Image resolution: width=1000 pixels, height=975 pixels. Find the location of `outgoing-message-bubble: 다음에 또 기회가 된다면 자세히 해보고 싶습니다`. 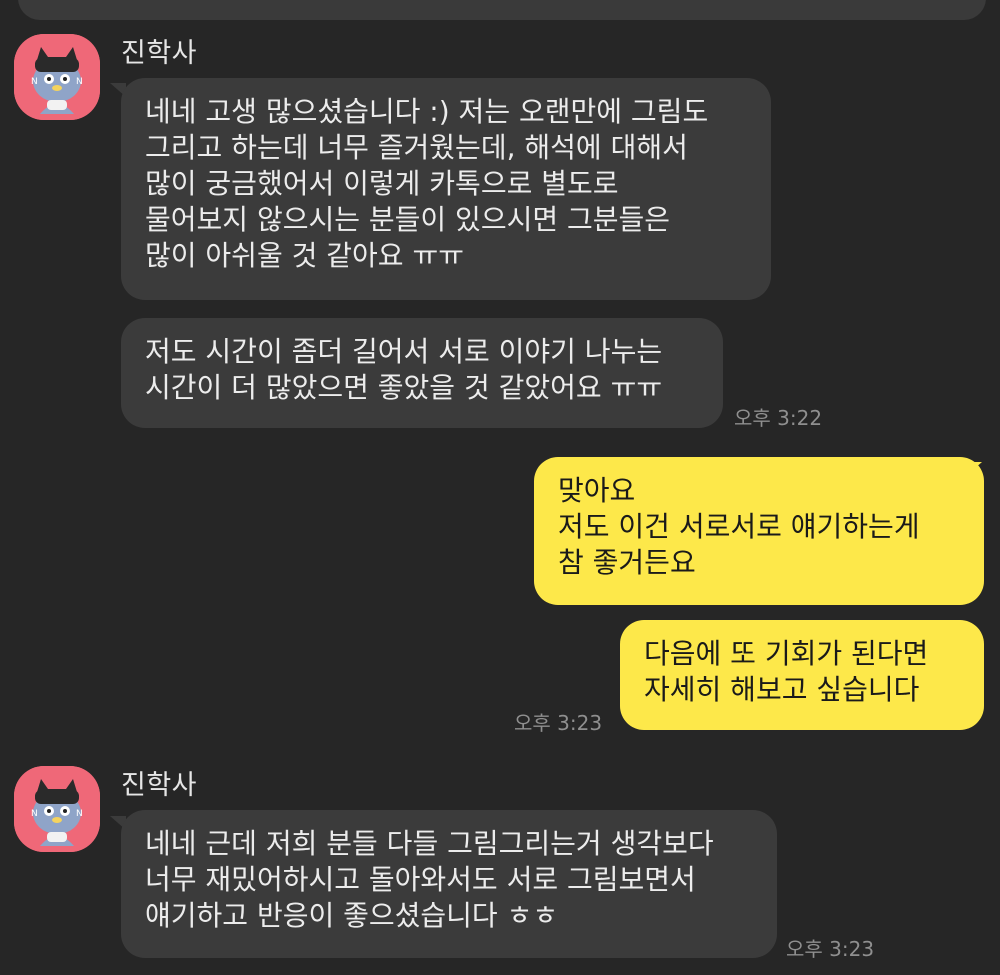

outgoing-message-bubble: 다음에 또 기회가 된다면 자세히 해보고 싶습니다 is located at coordinates (802, 675).